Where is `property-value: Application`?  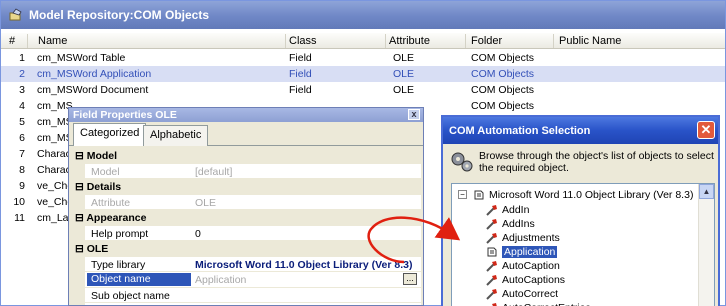
property-value: Application is located at coordinates (220, 280).